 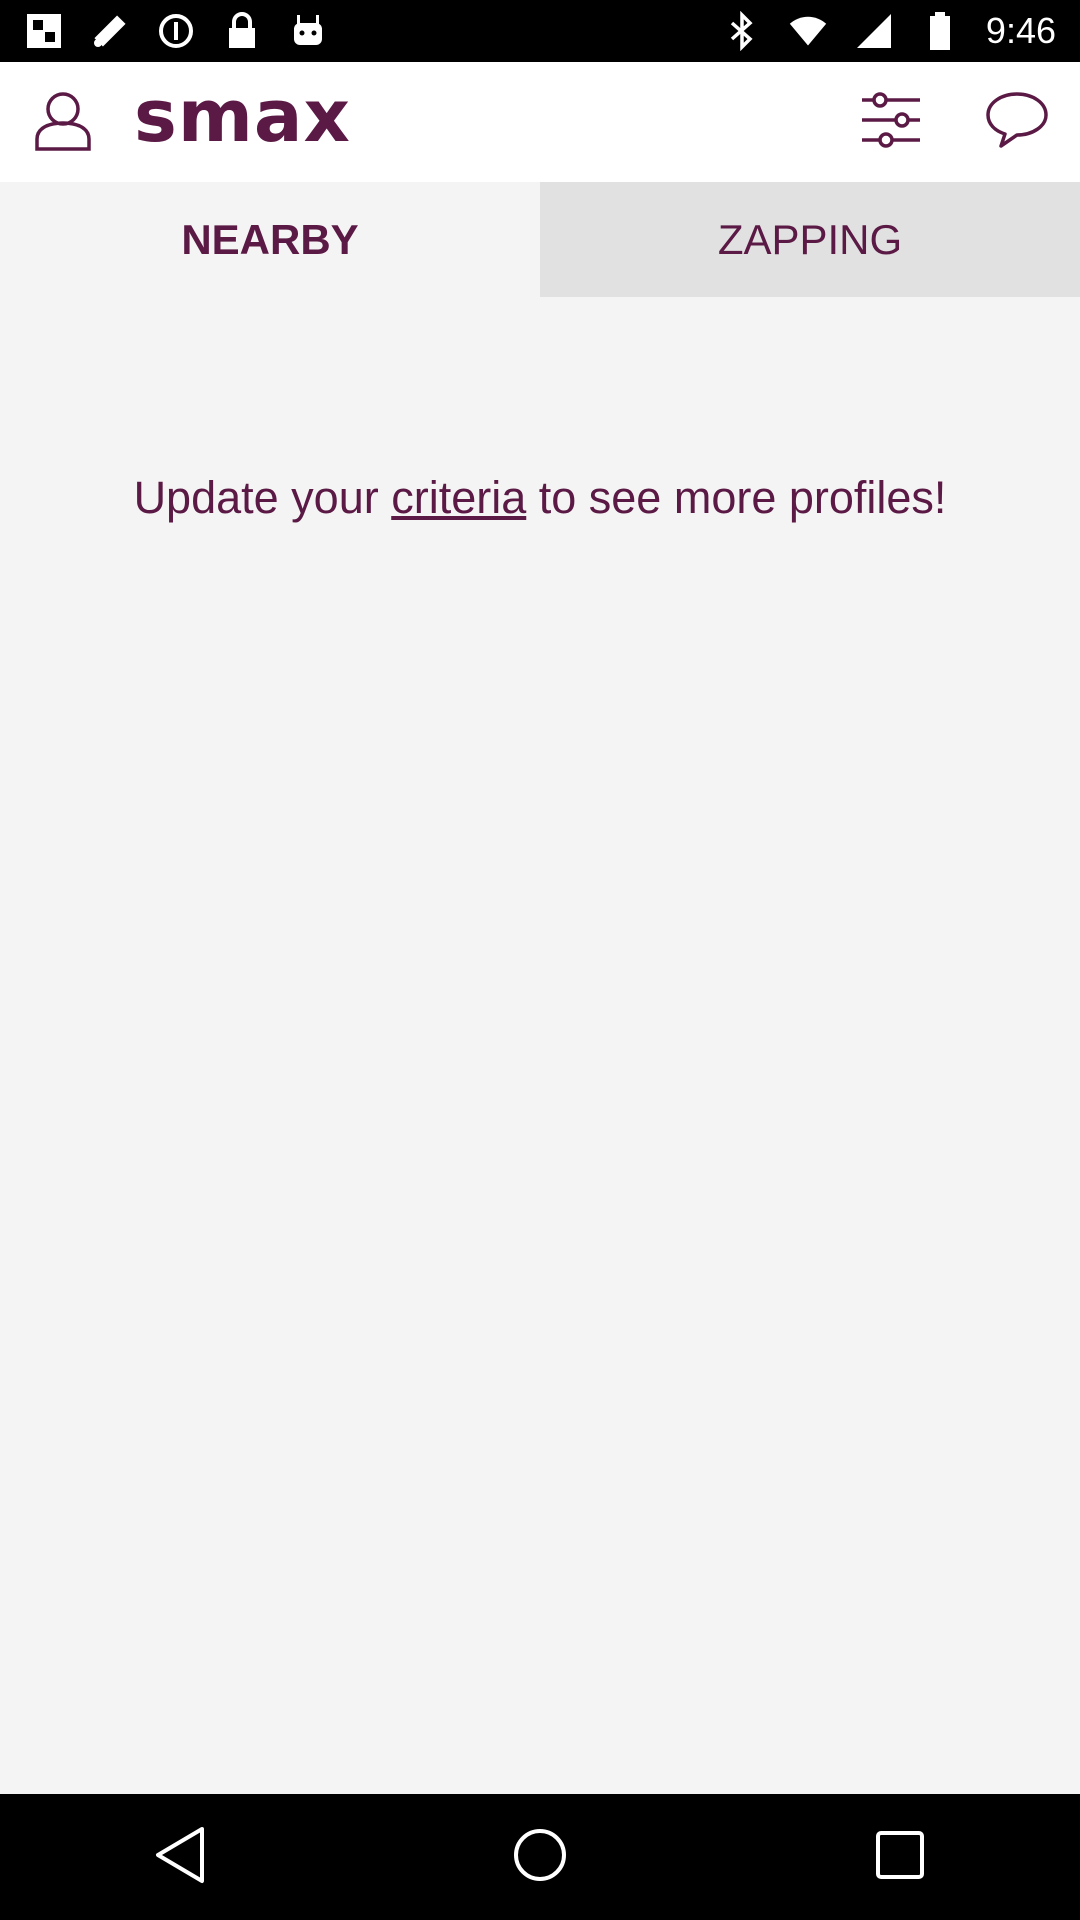 I want to click on android-icon, so click(x=308, y=31).